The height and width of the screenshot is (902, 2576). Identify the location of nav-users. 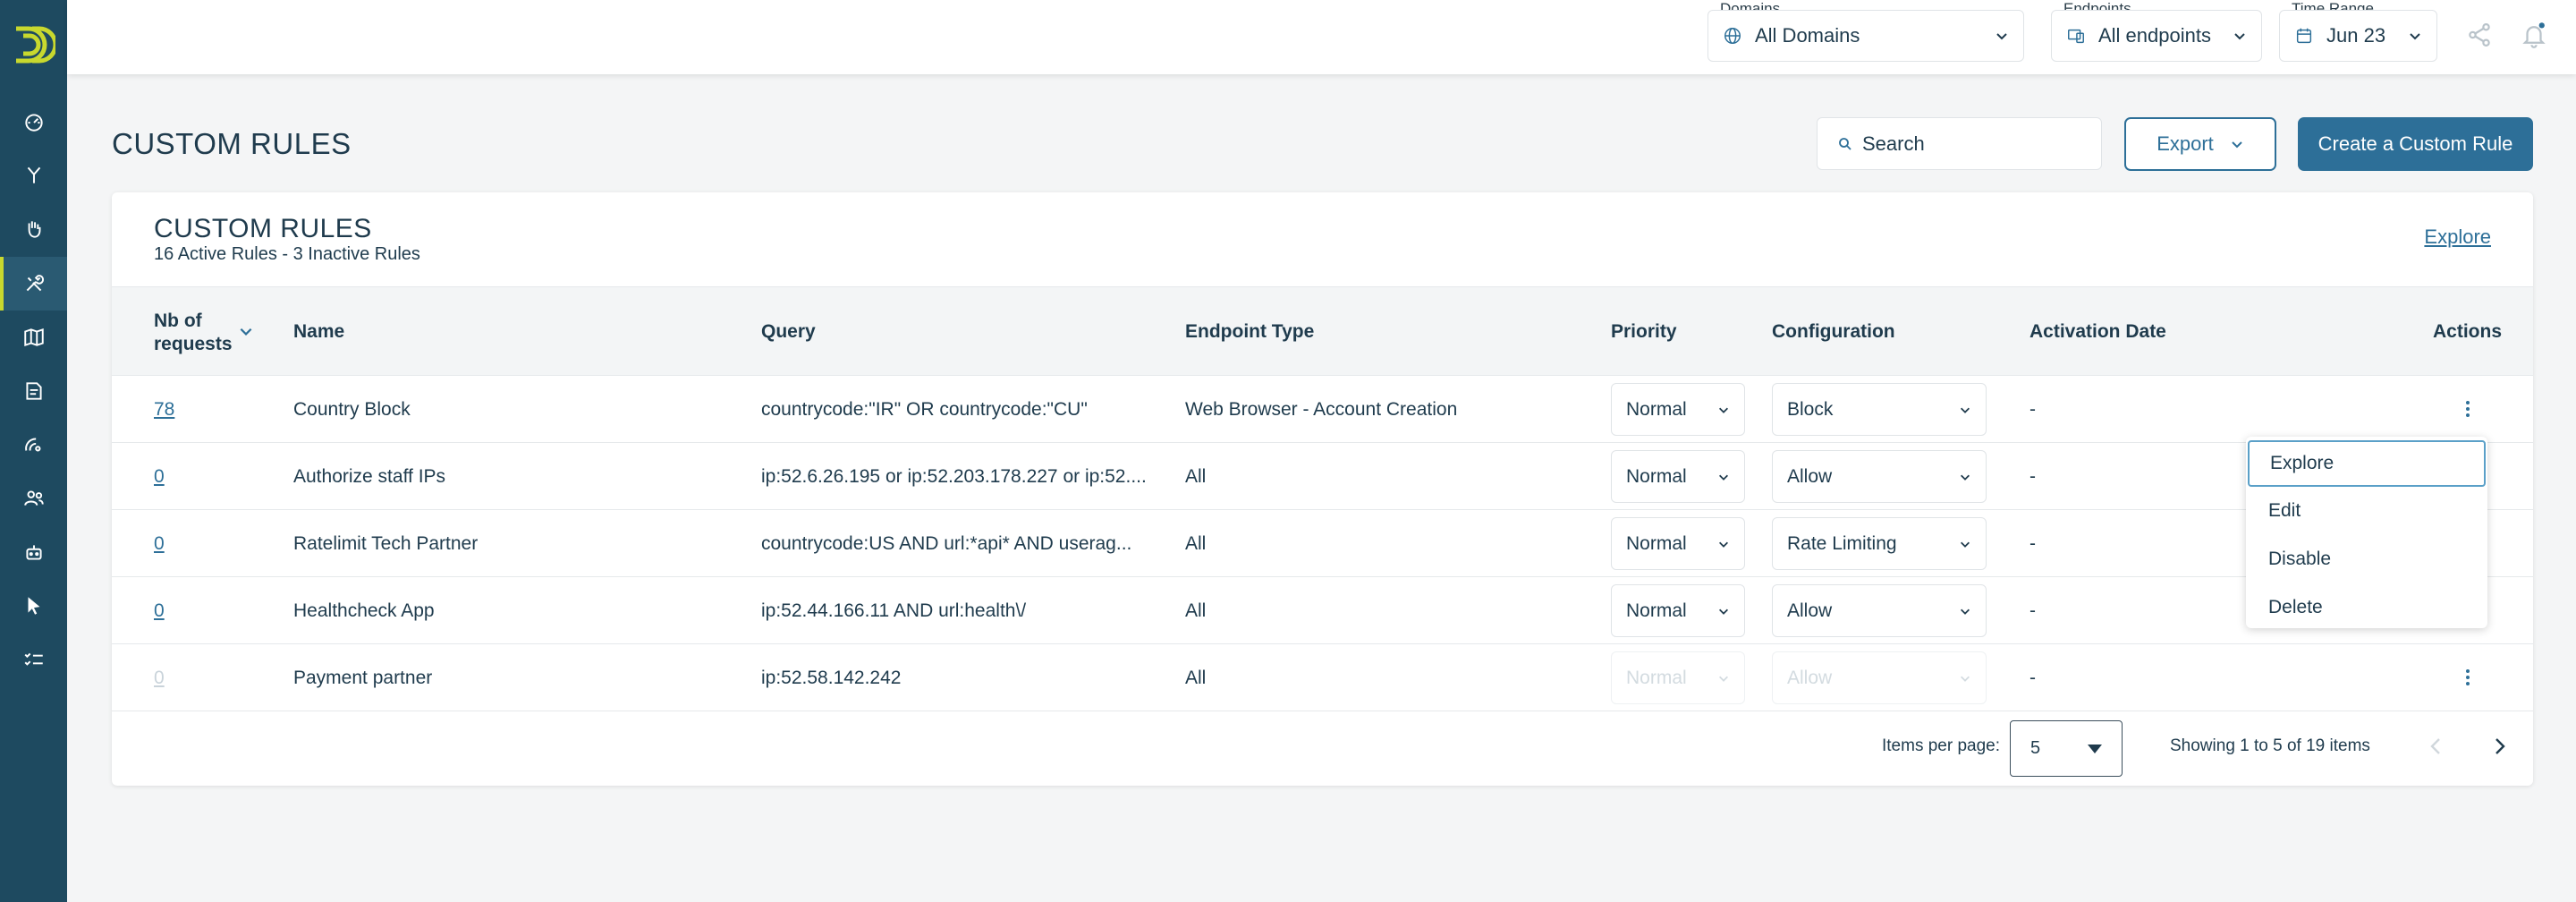
(33, 498).